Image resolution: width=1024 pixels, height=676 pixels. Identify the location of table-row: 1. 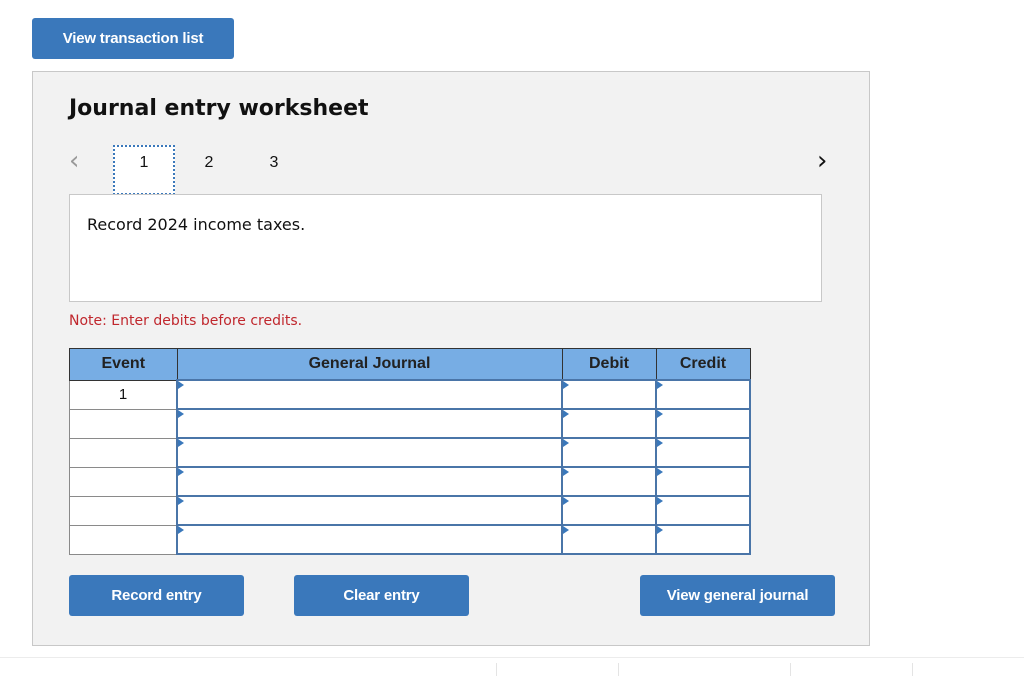
(410, 394).